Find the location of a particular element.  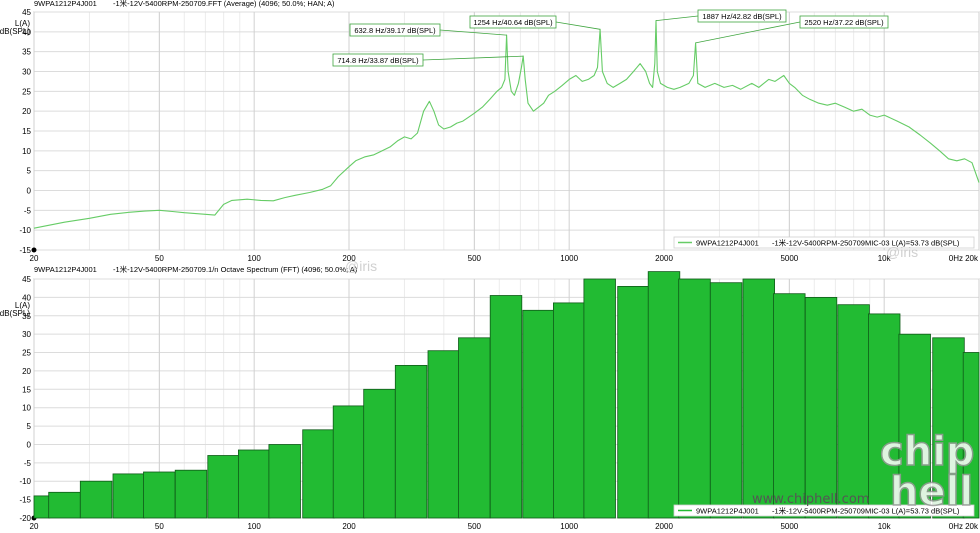

top-chart-y-tick-label: 0 is located at coordinates (29, 191).